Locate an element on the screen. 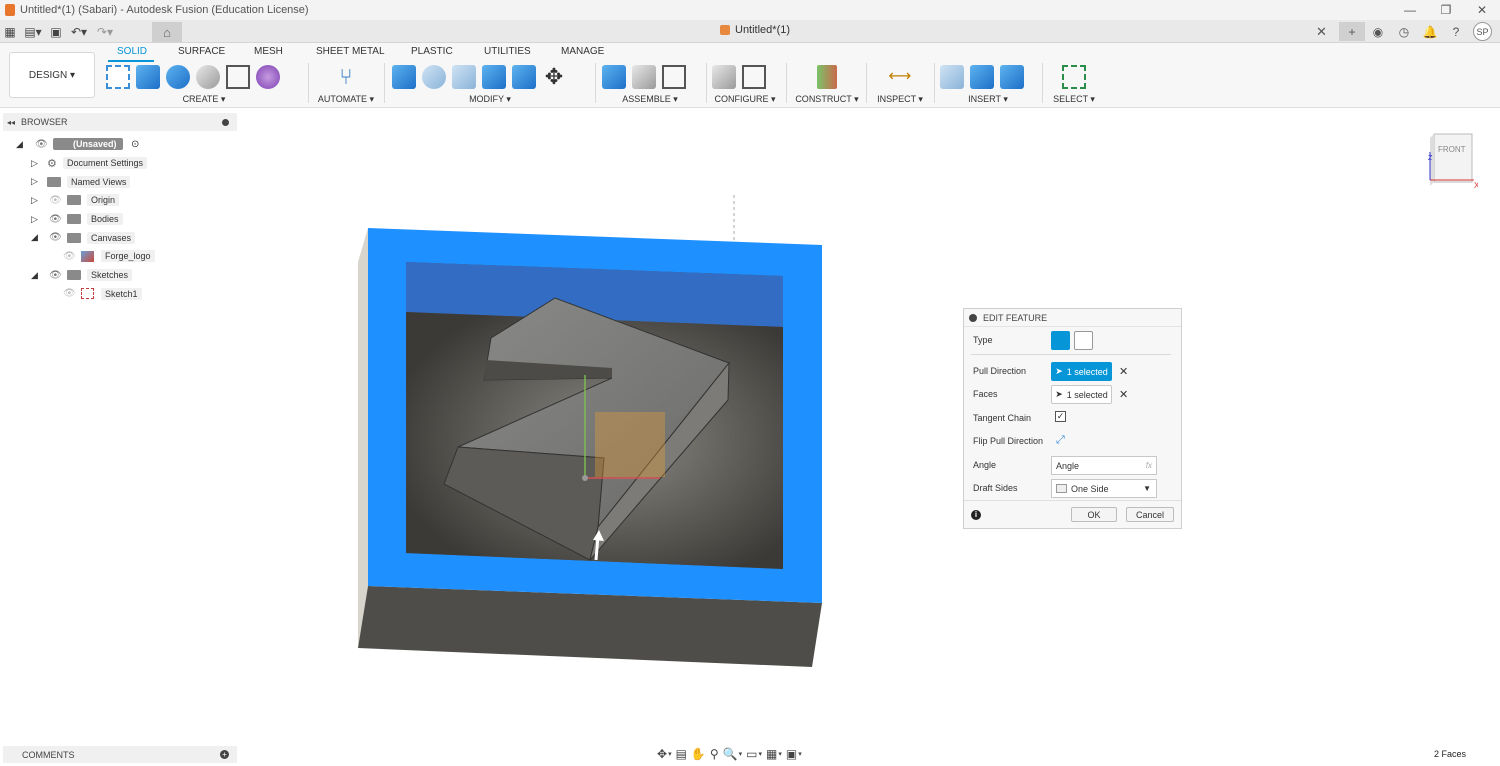  clear-pull-direction-icon: ✕ is located at coordinates (1123, 371).